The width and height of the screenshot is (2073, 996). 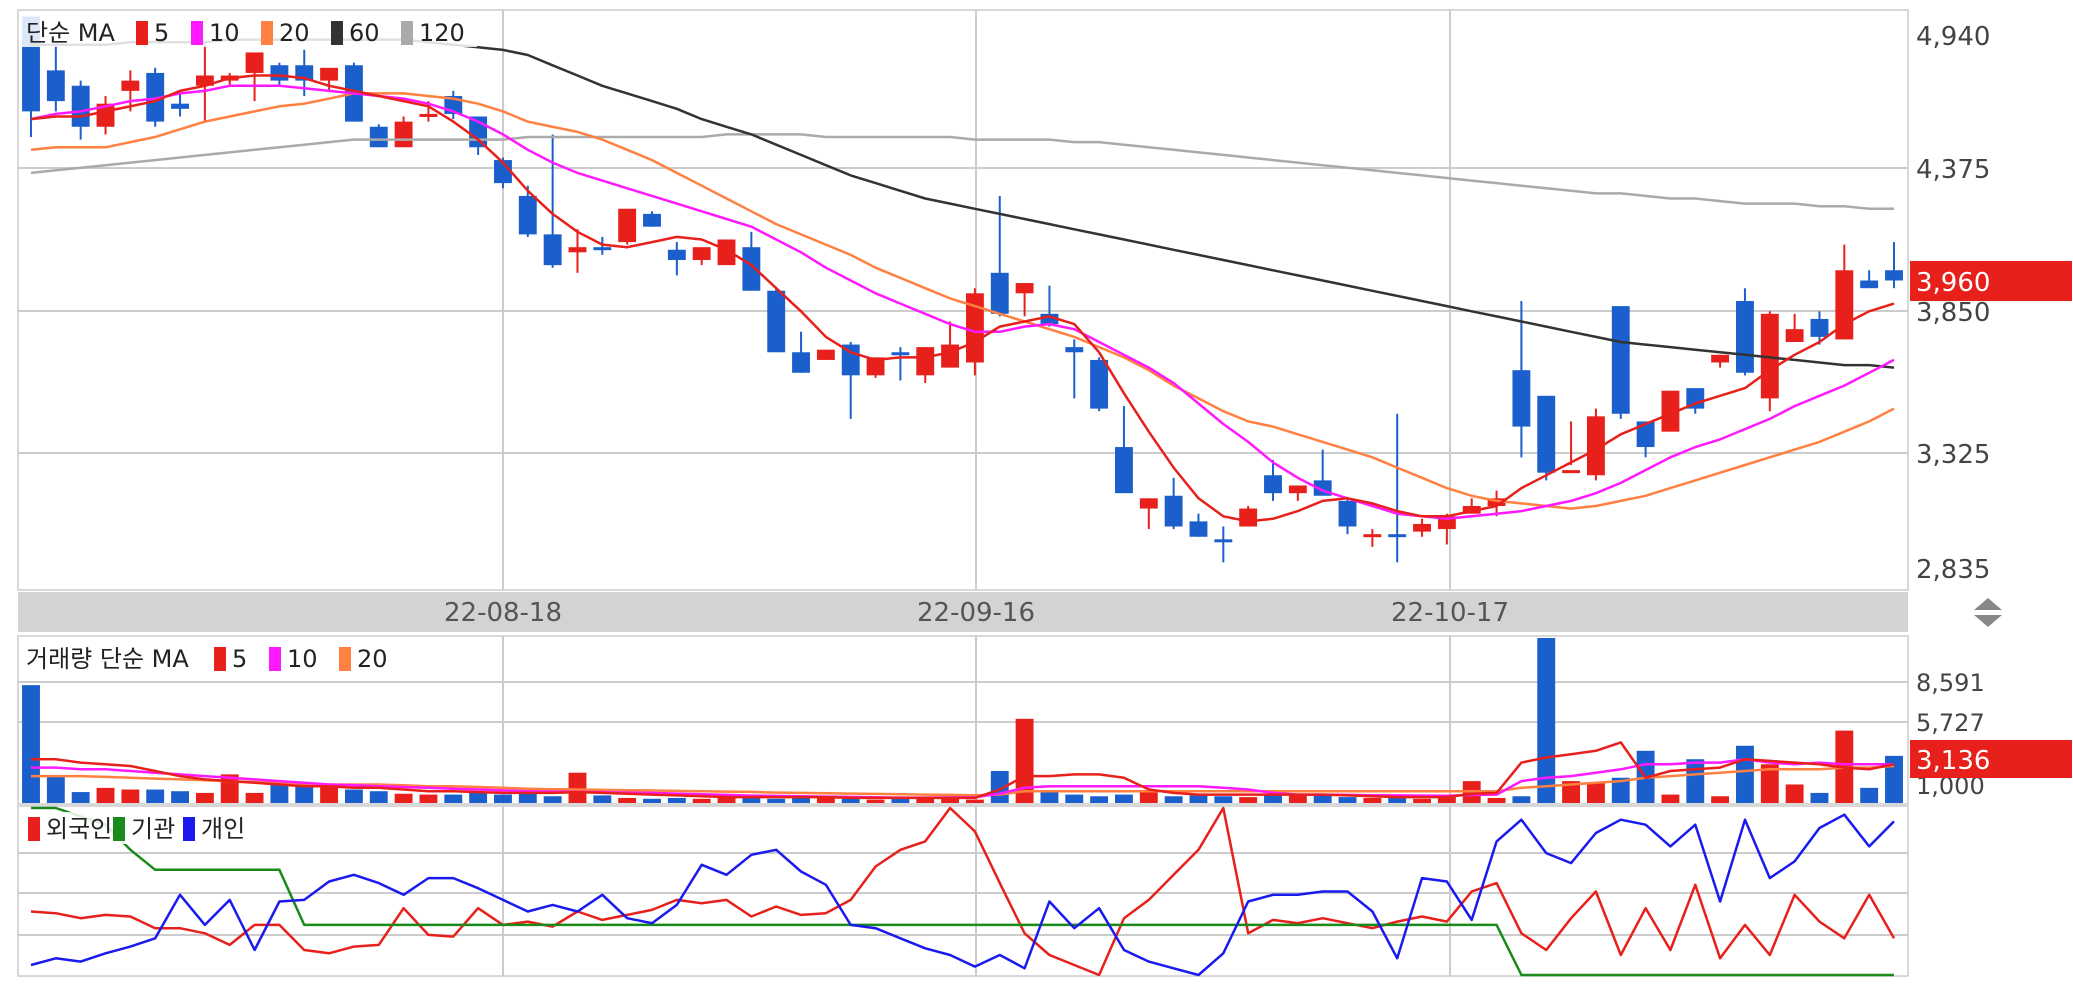 What do you see at coordinates (1991, 281) in the screenshot?
I see `price-current-badge: 3,960` at bounding box center [1991, 281].